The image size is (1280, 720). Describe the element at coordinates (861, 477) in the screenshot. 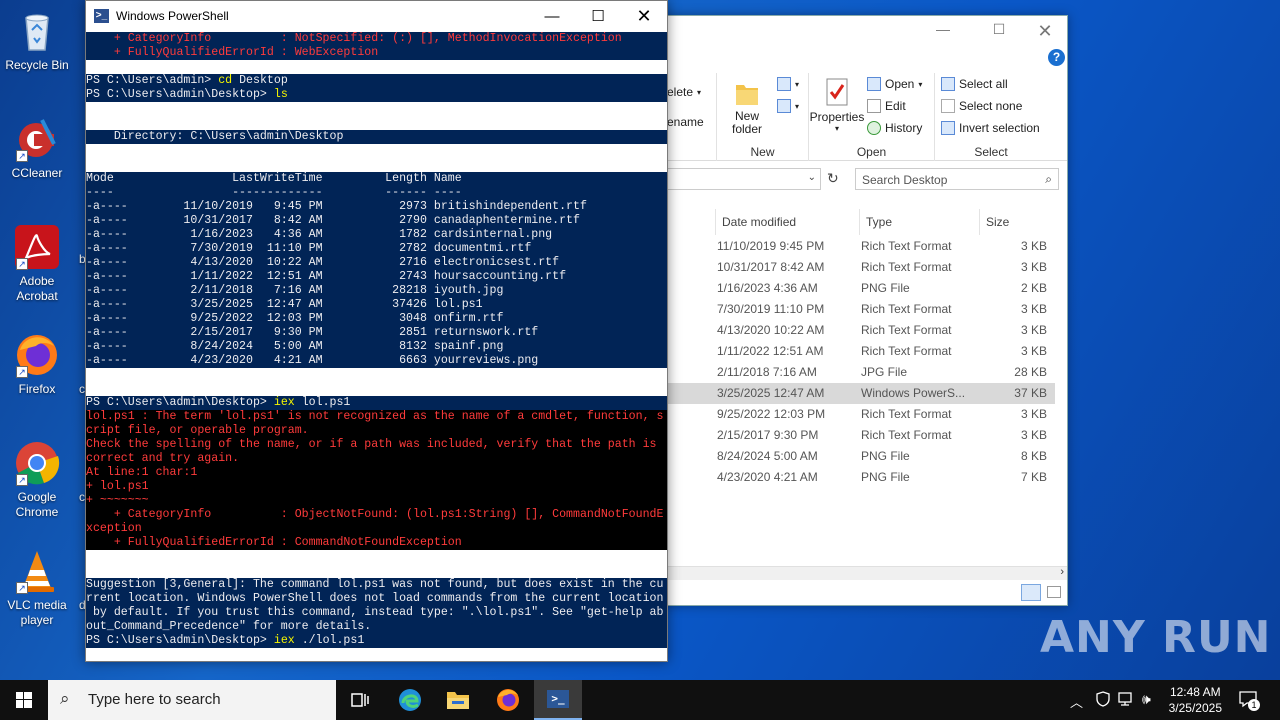

I see `file-row: 4/23/2020 4:21 AM PNG File 7 KB` at that location.